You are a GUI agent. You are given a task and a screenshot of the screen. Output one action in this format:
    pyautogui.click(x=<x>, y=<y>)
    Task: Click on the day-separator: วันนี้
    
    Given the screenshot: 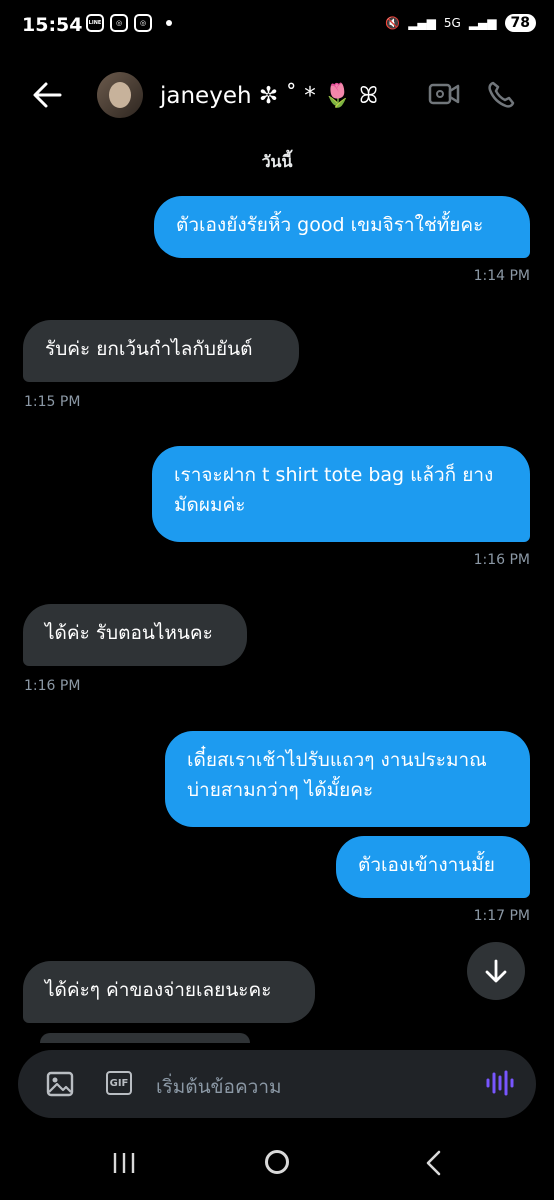 What is the action you would take?
    pyautogui.click(x=277, y=161)
    